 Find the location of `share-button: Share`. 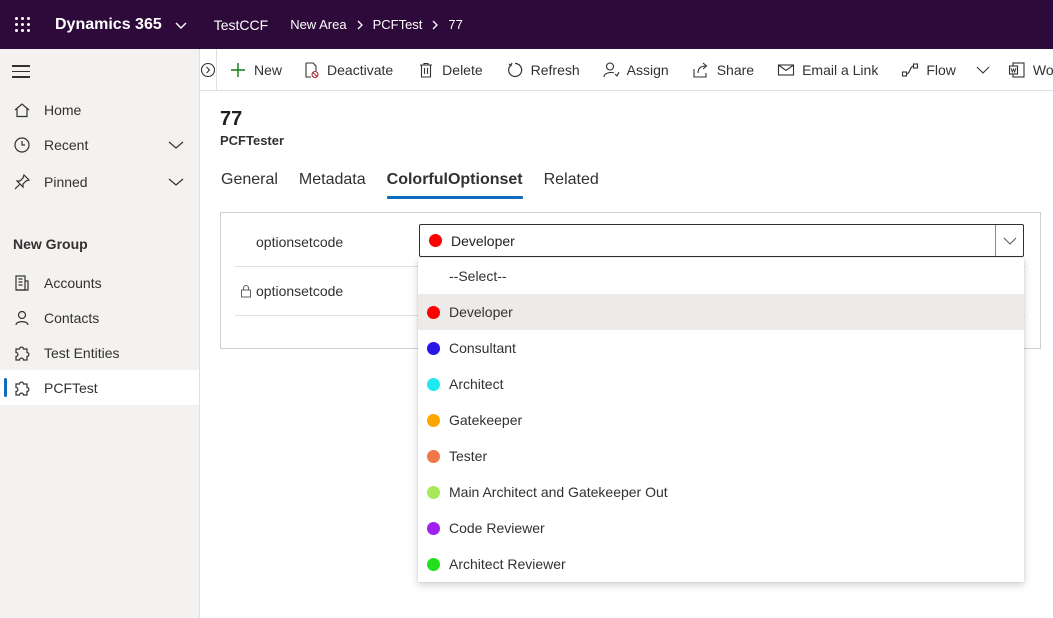

share-button: Share is located at coordinates (723, 70).